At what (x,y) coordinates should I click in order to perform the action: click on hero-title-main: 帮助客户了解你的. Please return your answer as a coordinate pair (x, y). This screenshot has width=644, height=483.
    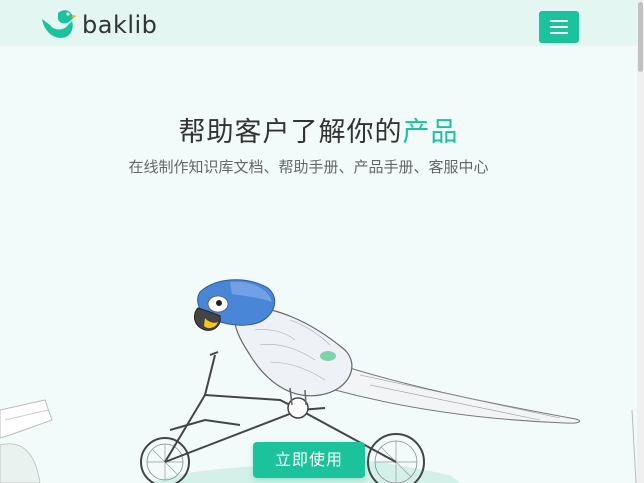
    Looking at the image, I should click on (290, 132).